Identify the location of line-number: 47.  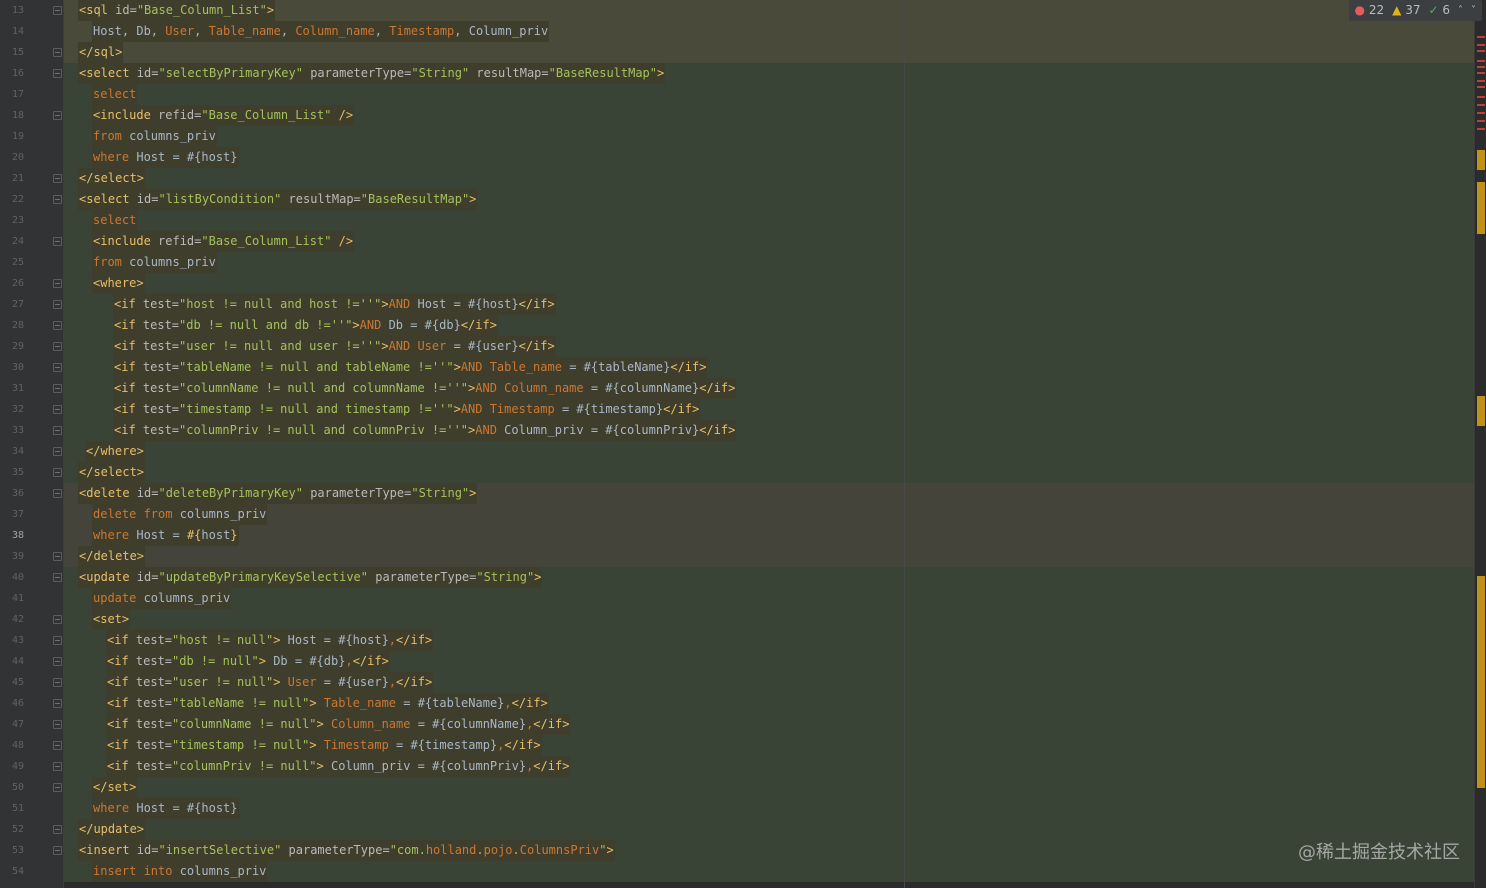
(12, 724).